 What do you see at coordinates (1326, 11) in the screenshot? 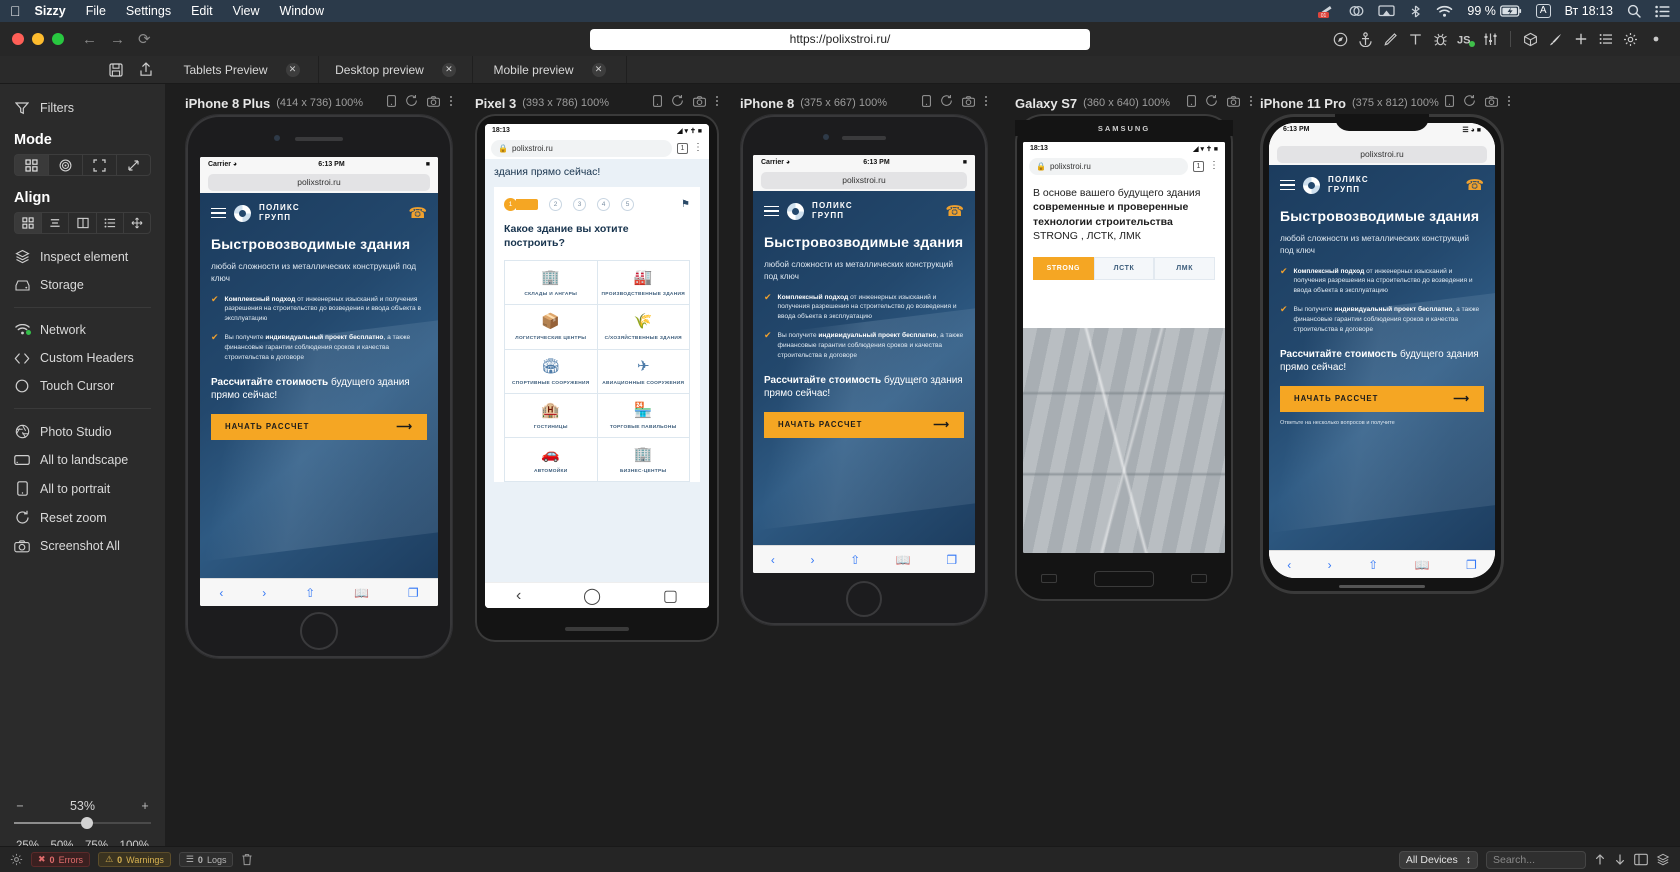
I see `notification-badge-icon: 01` at bounding box center [1326, 11].